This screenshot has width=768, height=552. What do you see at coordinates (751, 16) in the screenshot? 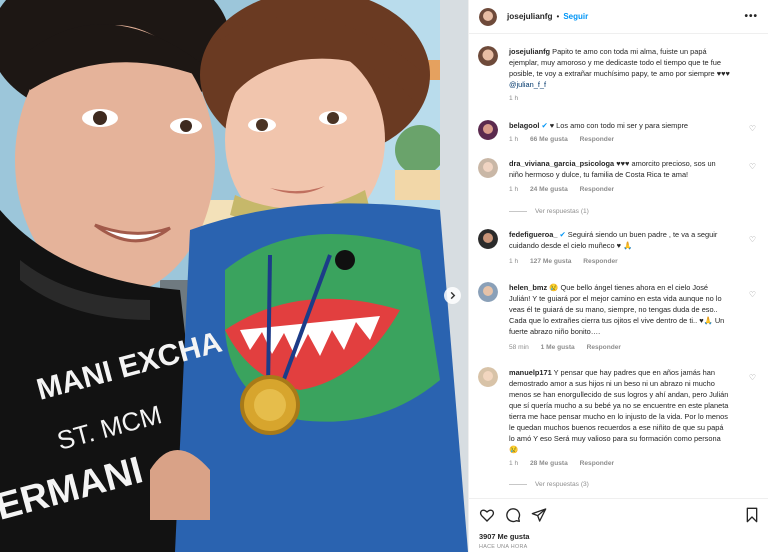
I see `more-options-icon: •••` at bounding box center [751, 16].